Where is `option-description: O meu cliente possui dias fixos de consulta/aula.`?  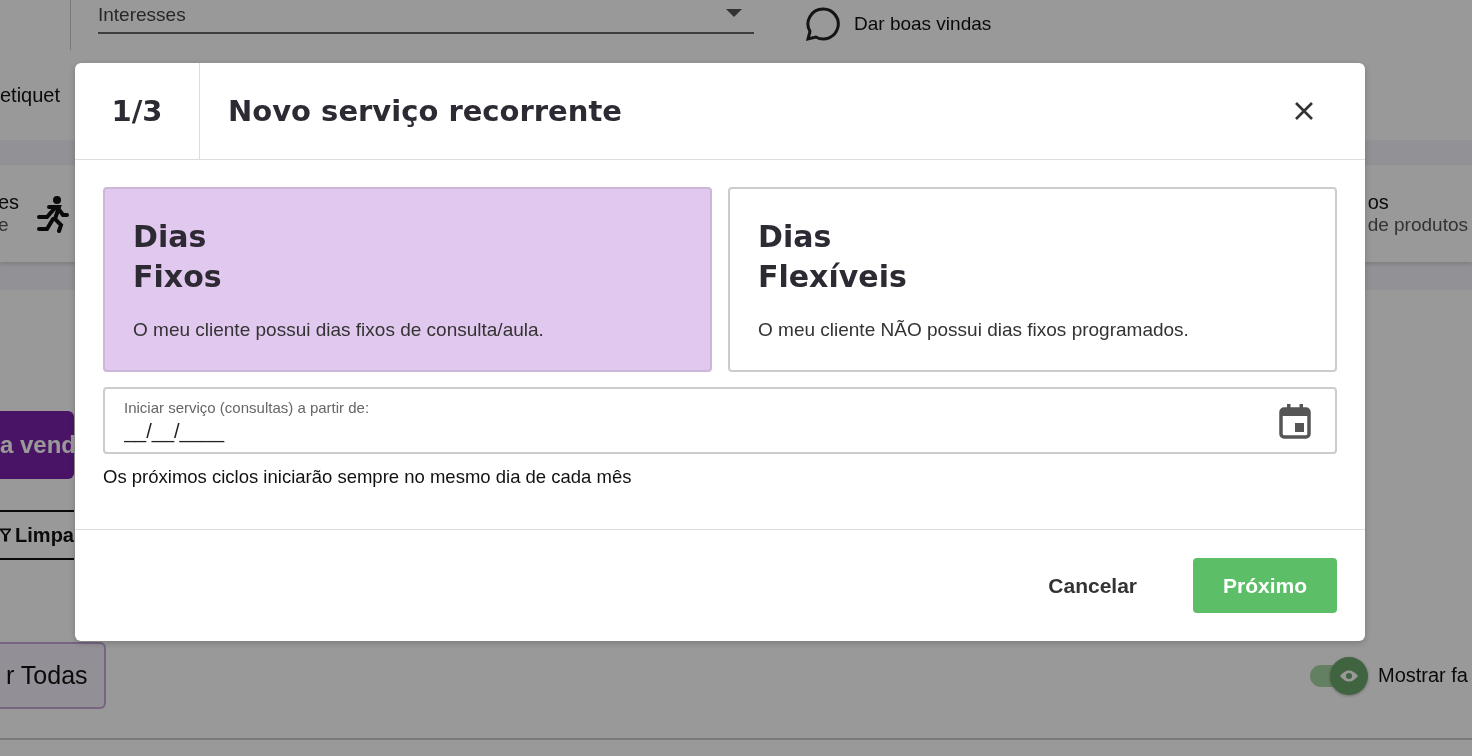 option-description: O meu cliente possui dias fixos de consulta/aula. is located at coordinates (339, 330).